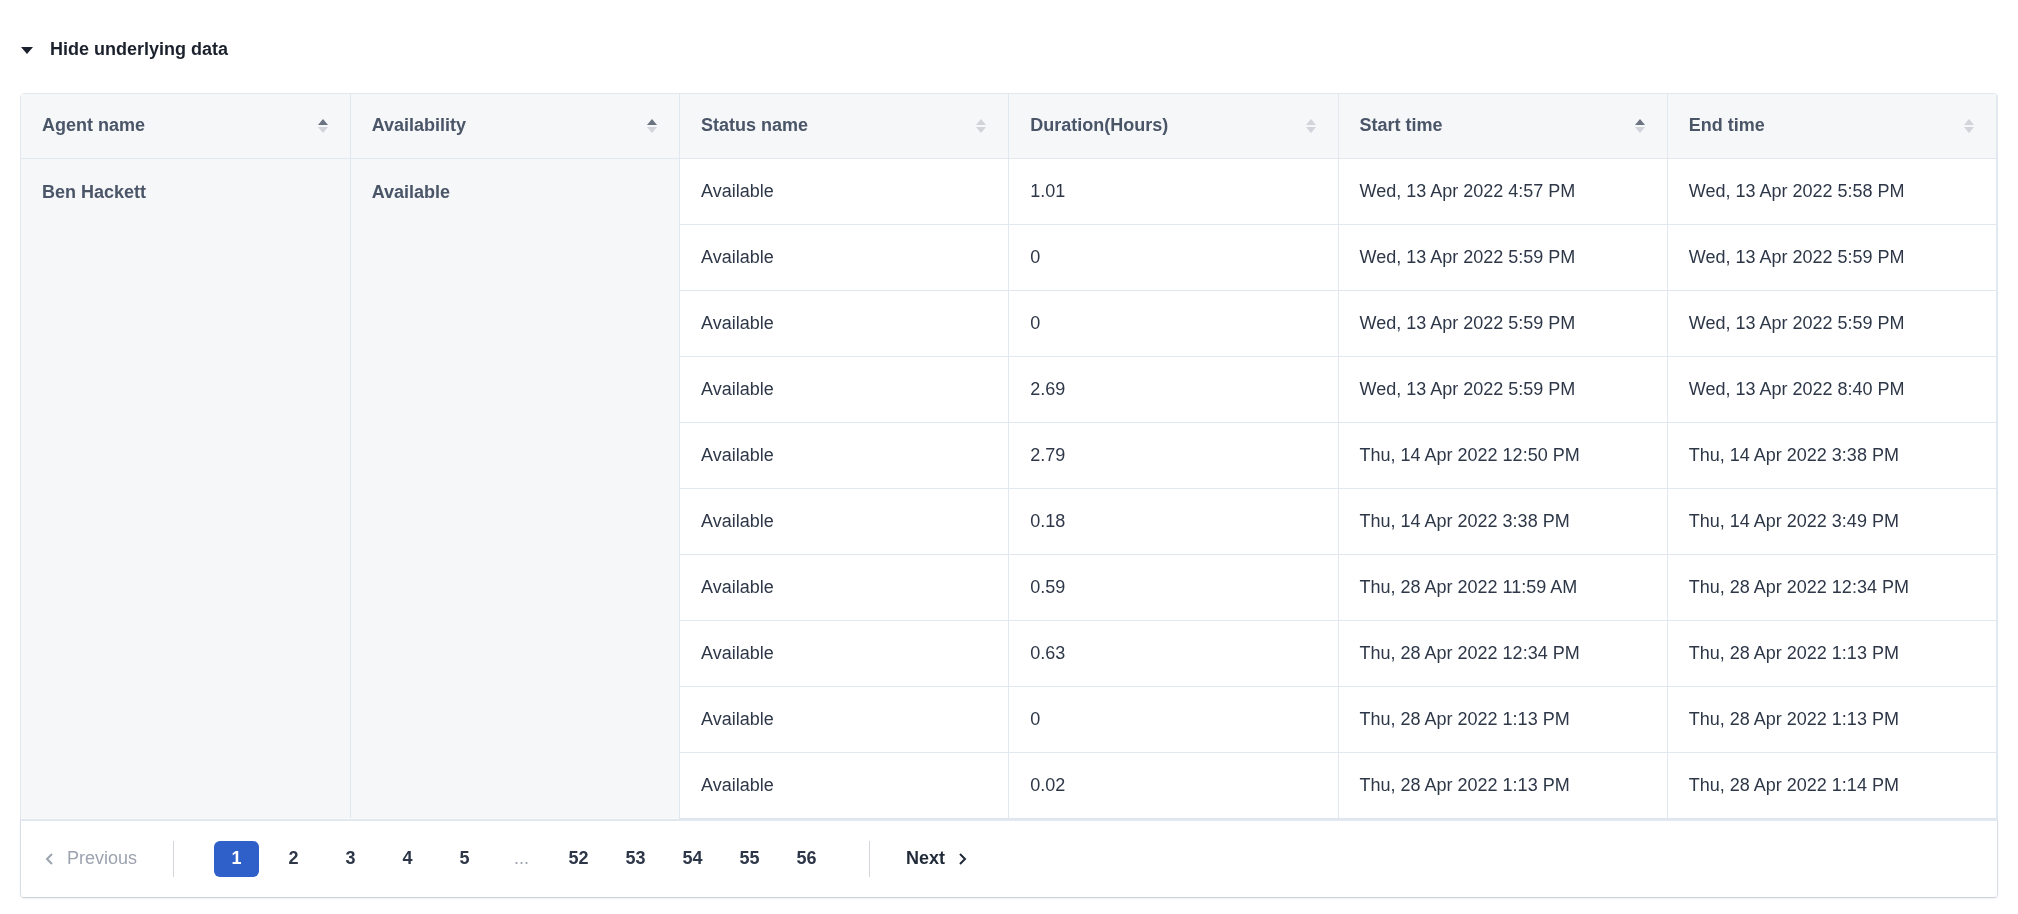  Describe the element at coordinates (1173, 785) in the screenshot. I see `table-cell: 0.02` at that location.